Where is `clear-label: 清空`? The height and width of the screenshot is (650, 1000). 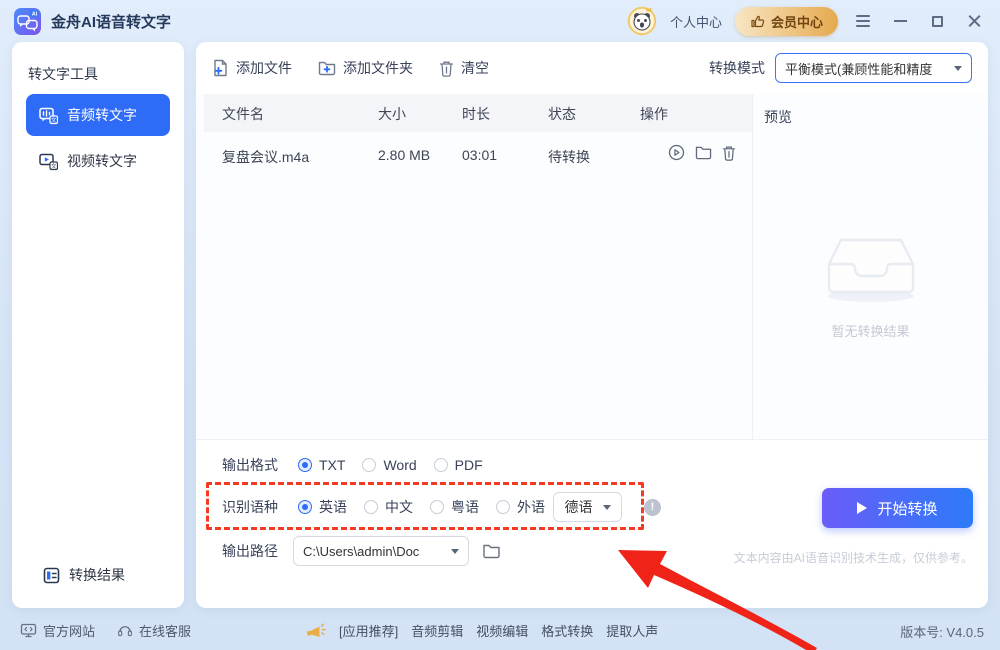
clear-label: 清空 is located at coordinates (475, 68).